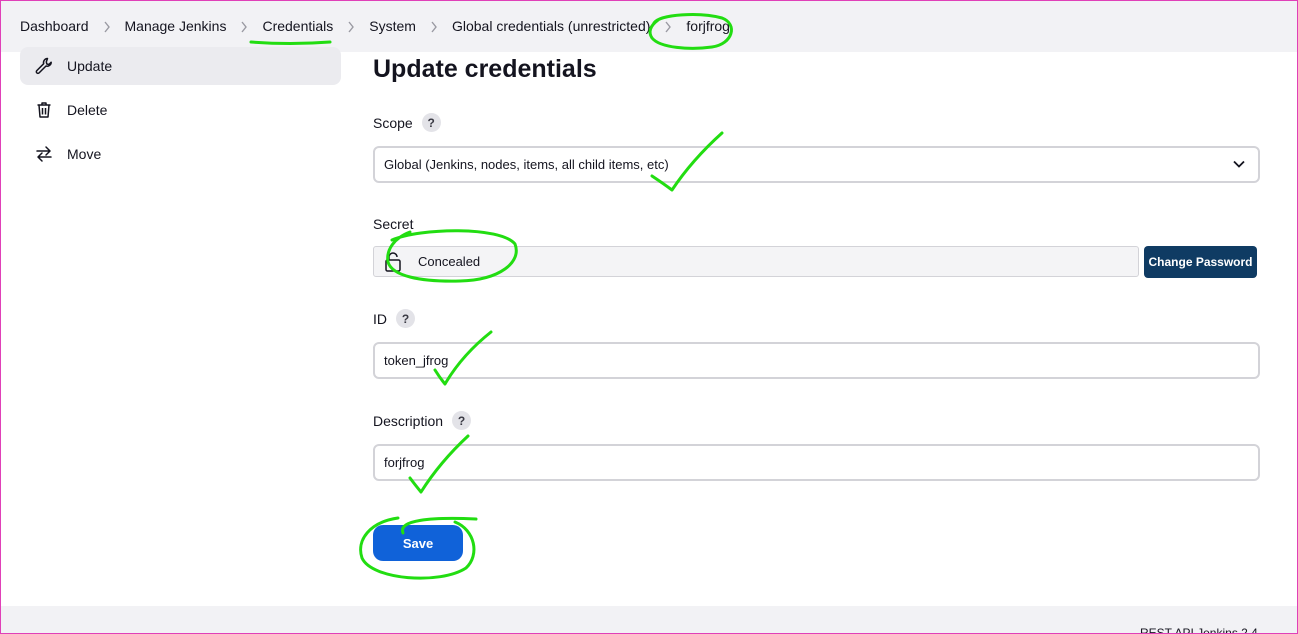  Describe the element at coordinates (485, 69) in the screenshot. I see `page-title: Update credentials` at that location.